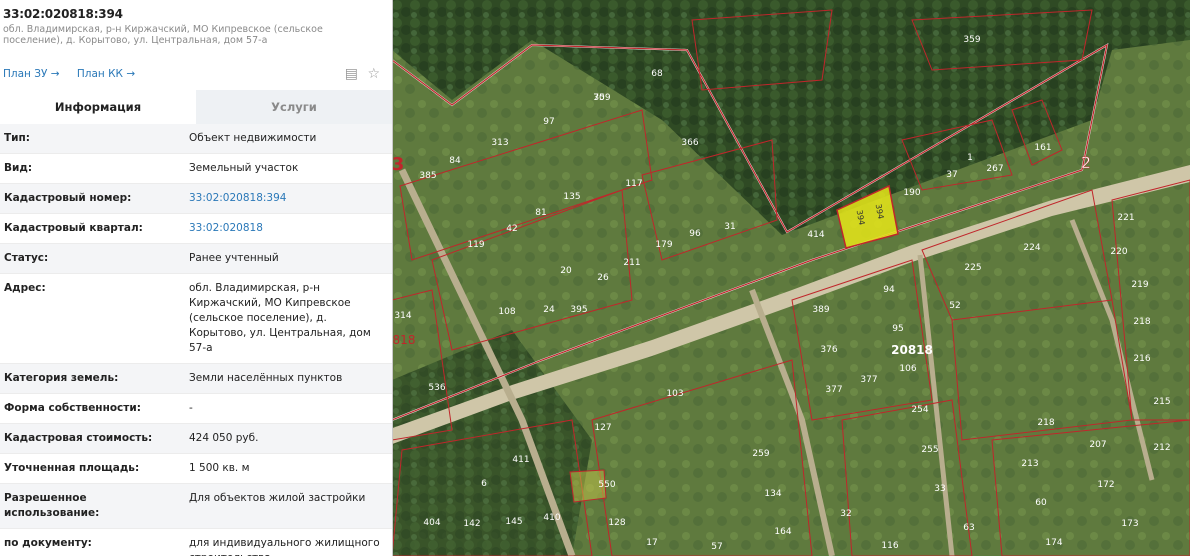 The width and height of the screenshot is (1190, 556). I want to click on parcel-number-label: 117, so click(633, 184).